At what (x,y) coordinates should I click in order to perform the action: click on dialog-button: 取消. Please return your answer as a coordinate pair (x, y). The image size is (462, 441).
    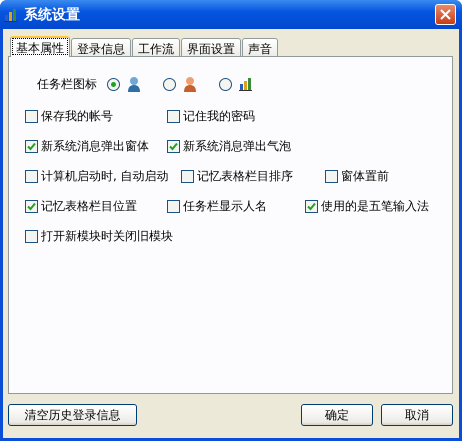
    Looking at the image, I should click on (417, 415).